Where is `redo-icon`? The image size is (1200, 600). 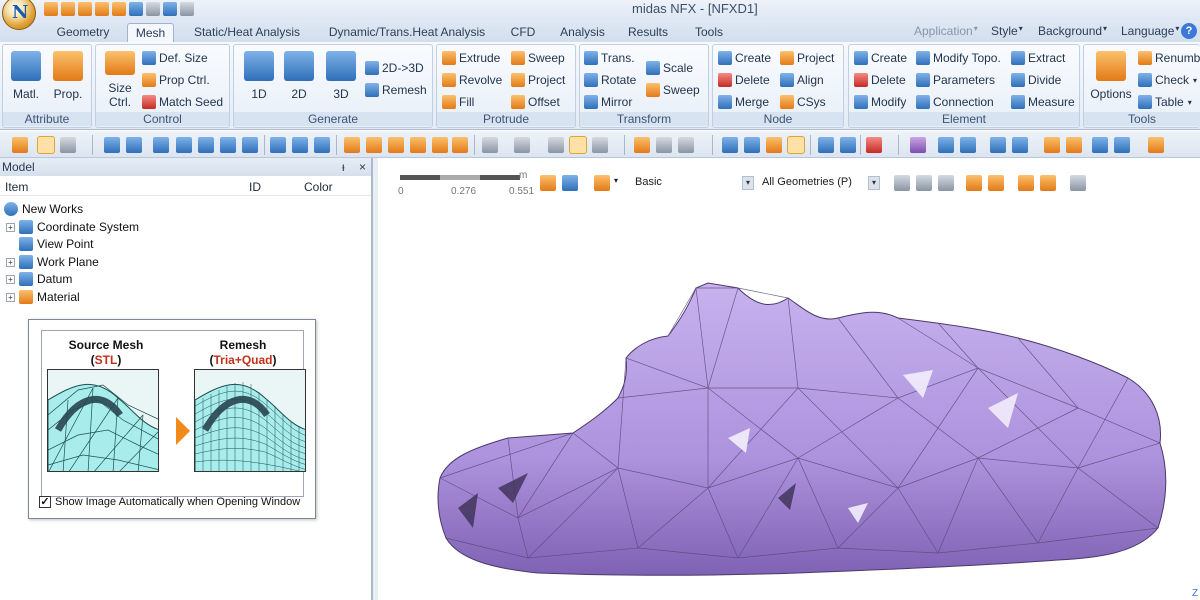 redo-icon is located at coordinates (153, 9).